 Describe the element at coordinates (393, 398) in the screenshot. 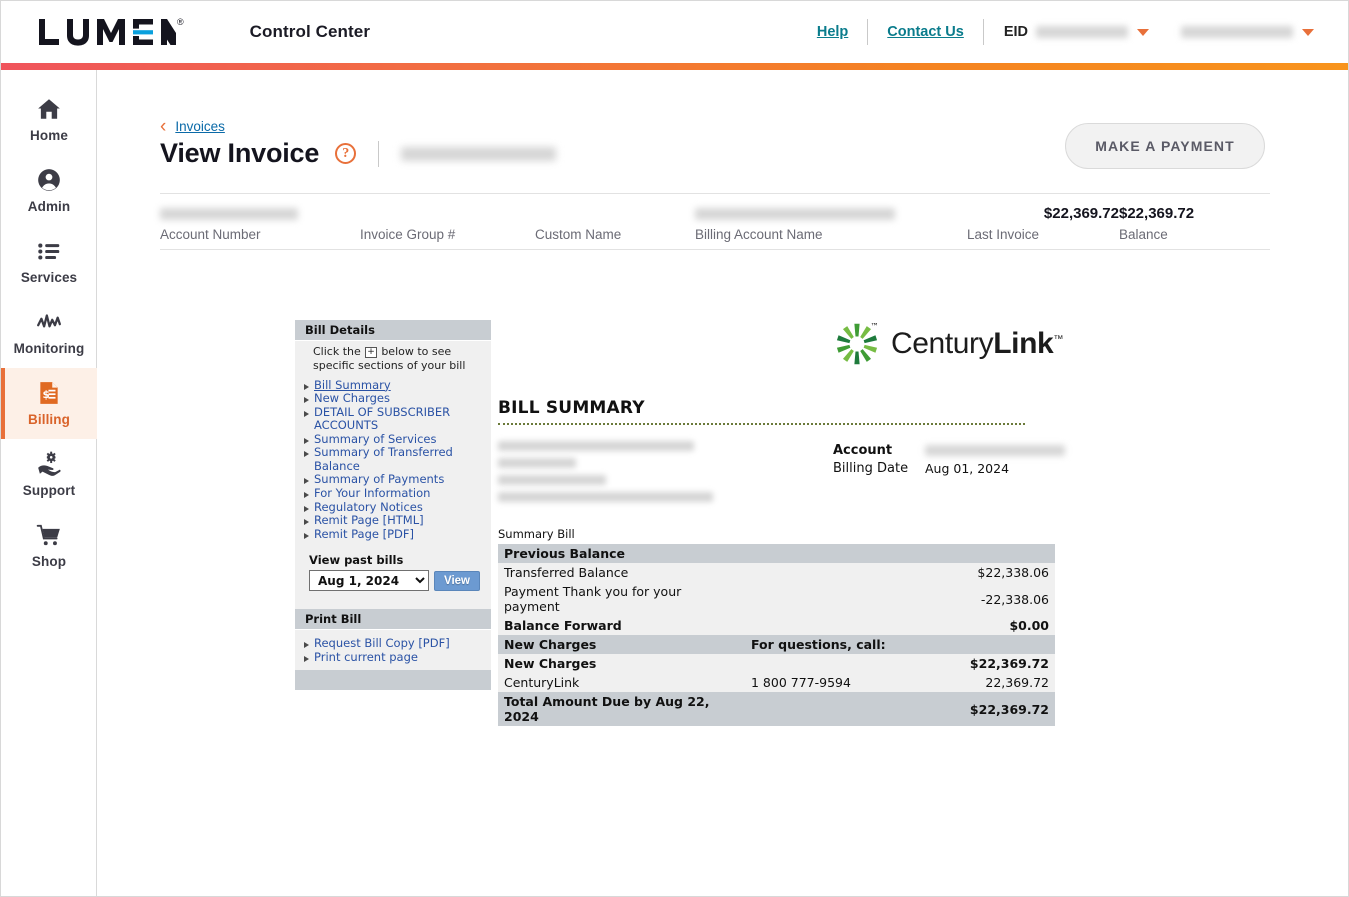

I see `bill-section-link-row: New Charges` at that location.